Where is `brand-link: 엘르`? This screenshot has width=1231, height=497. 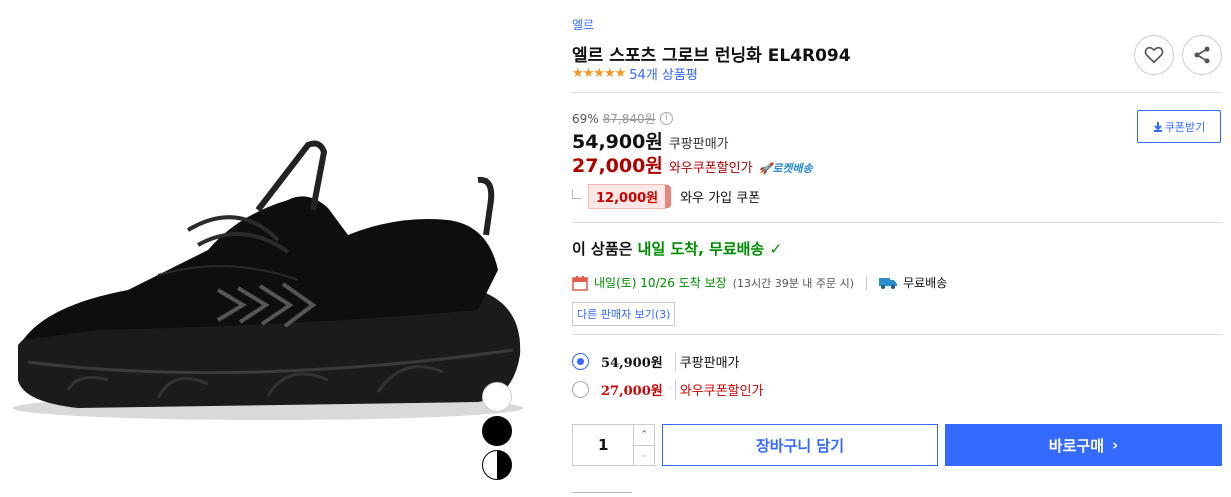
brand-link: 엘르 is located at coordinates (583, 24).